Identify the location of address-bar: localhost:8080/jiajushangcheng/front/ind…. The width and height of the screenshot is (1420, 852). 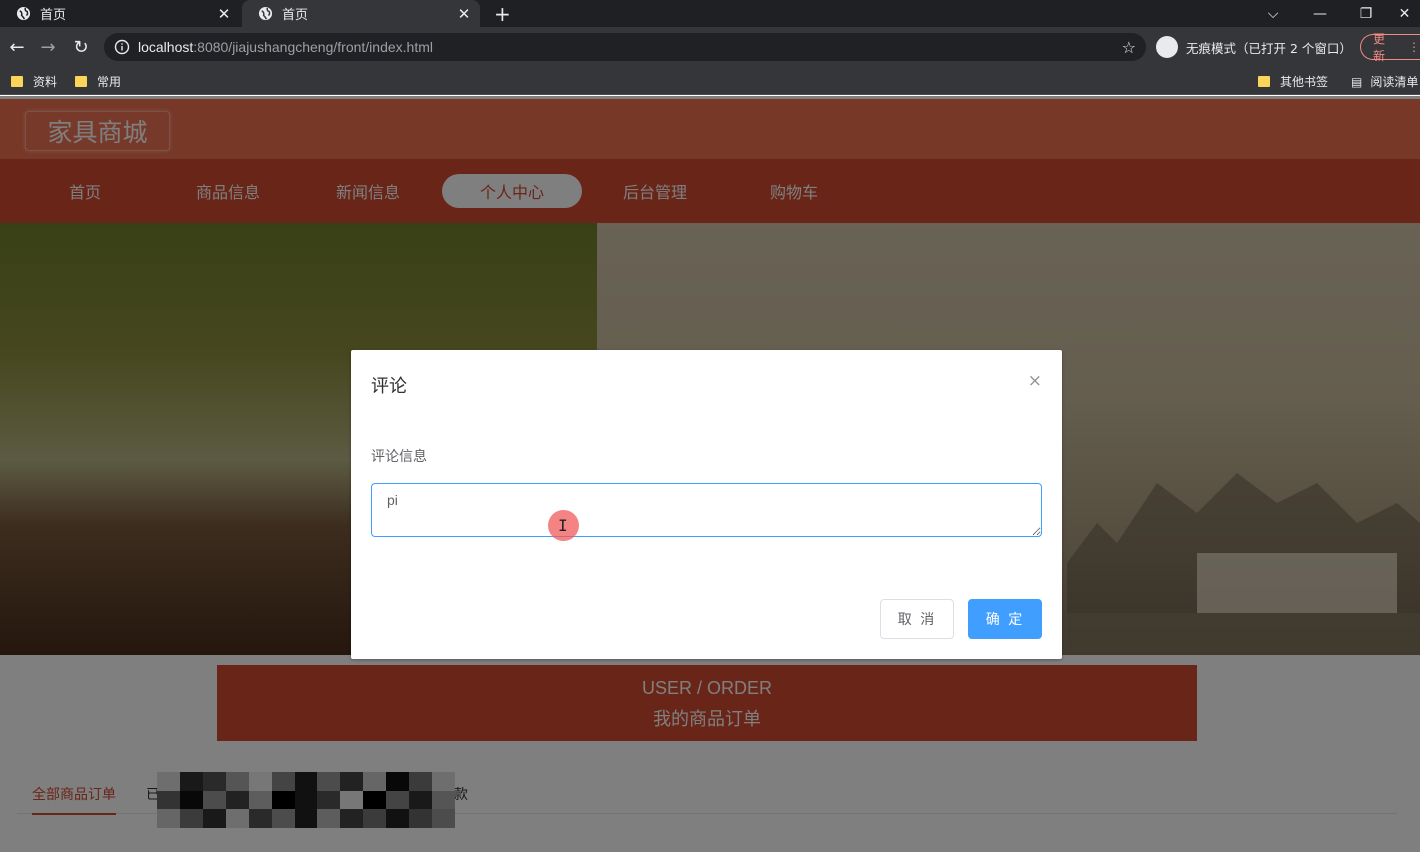
(625, 47).